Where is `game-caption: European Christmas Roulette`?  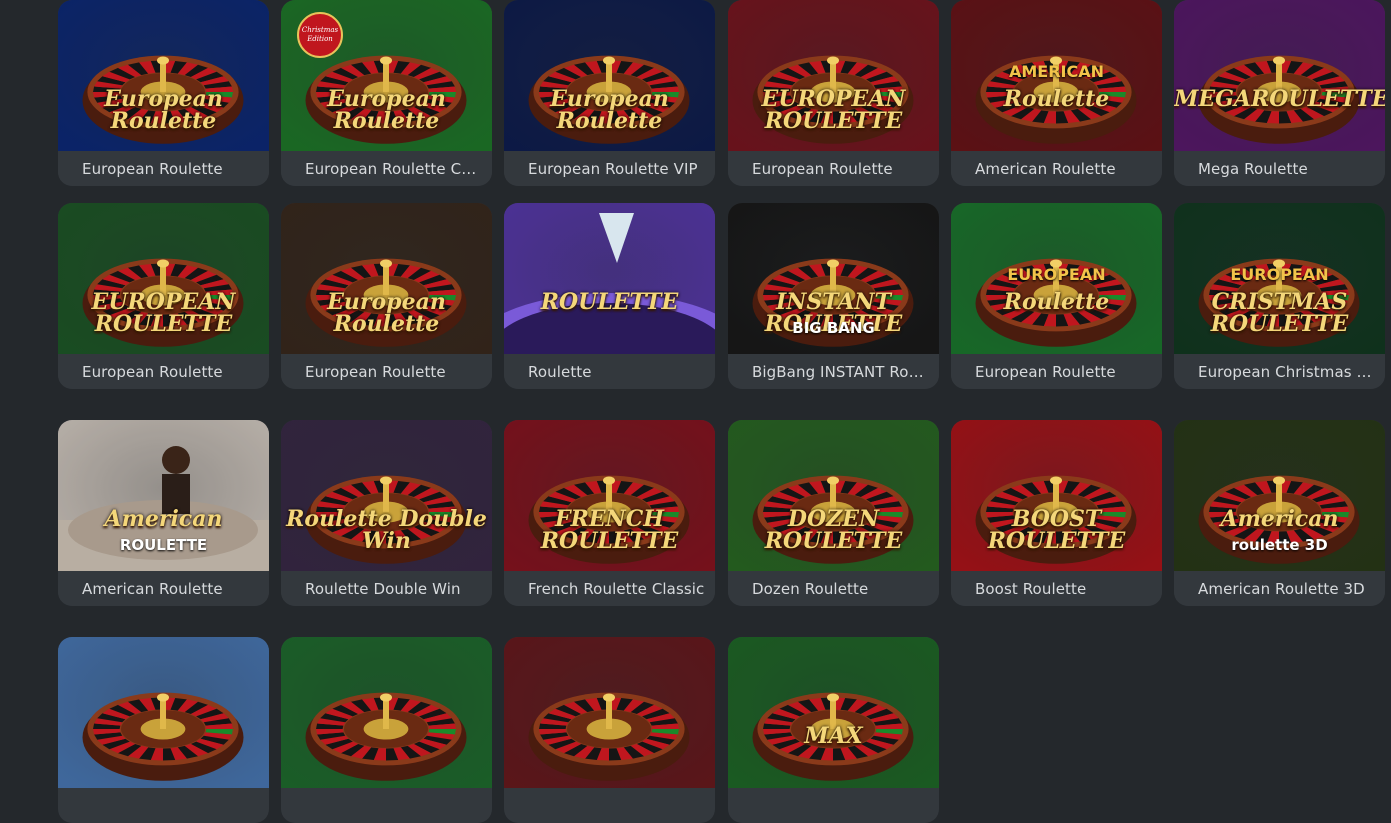
game-caption: European Christmas Roulette is located at coordinates (1279, 371).